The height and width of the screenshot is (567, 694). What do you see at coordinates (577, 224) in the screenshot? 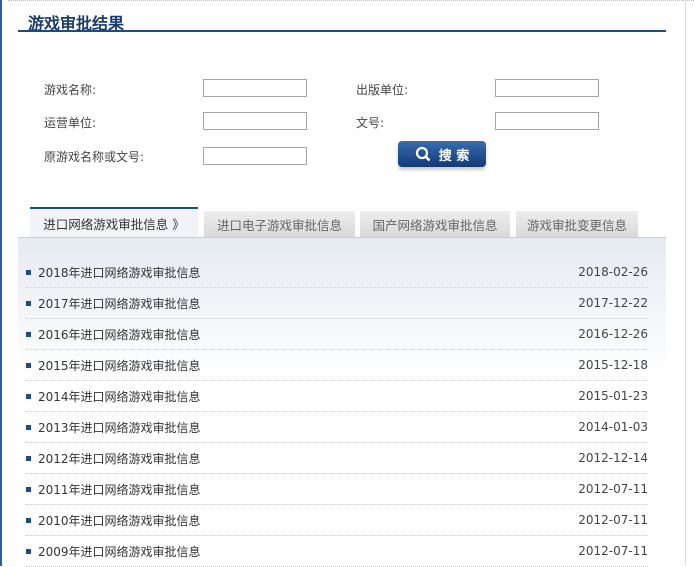
I see `tab-approval-changes: 游戏审批变更信息` at bounding box center [577, 224].